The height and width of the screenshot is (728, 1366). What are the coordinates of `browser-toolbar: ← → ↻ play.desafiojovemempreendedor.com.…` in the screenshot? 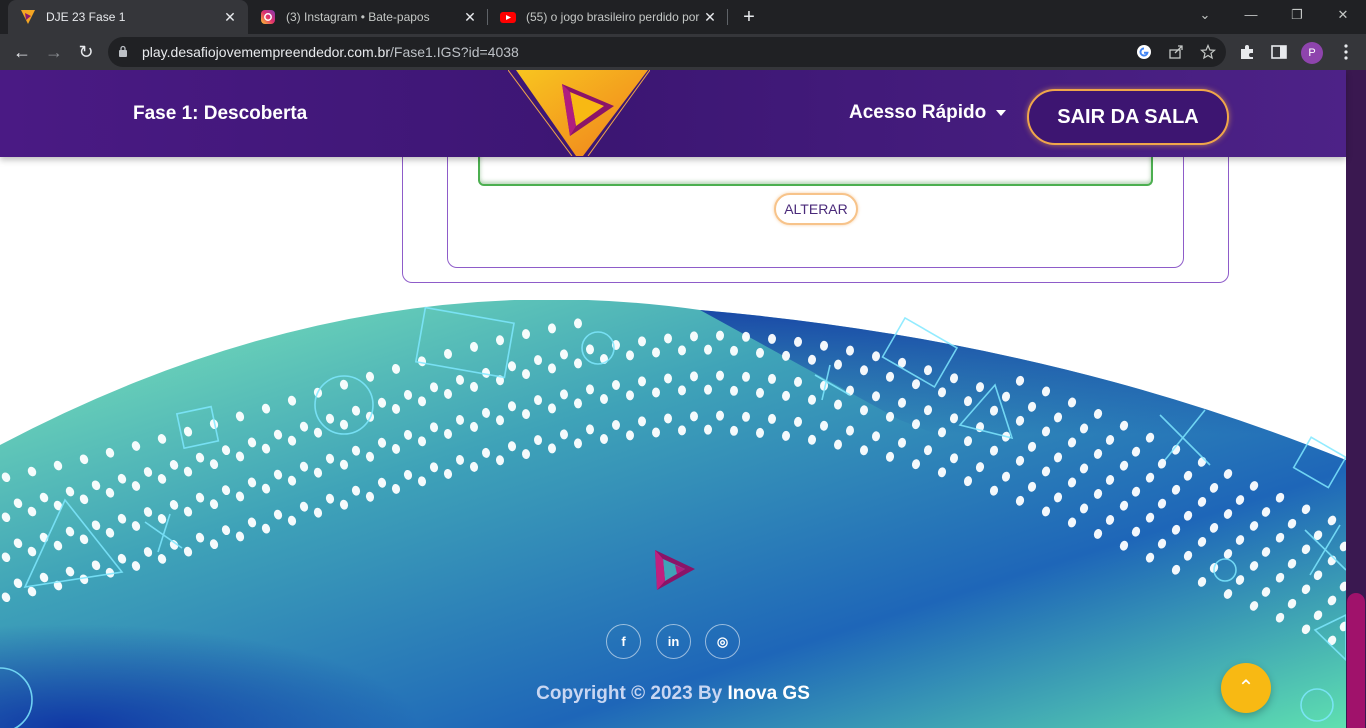 It's located at (683, 52).